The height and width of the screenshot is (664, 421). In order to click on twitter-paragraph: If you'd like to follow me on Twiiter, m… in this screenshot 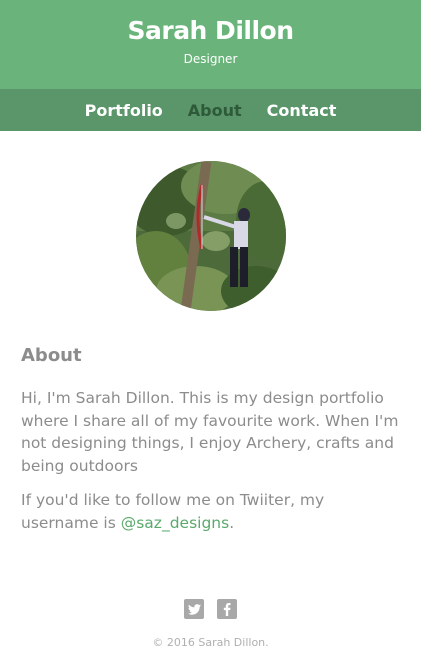, I will do `click(210, 511)`.